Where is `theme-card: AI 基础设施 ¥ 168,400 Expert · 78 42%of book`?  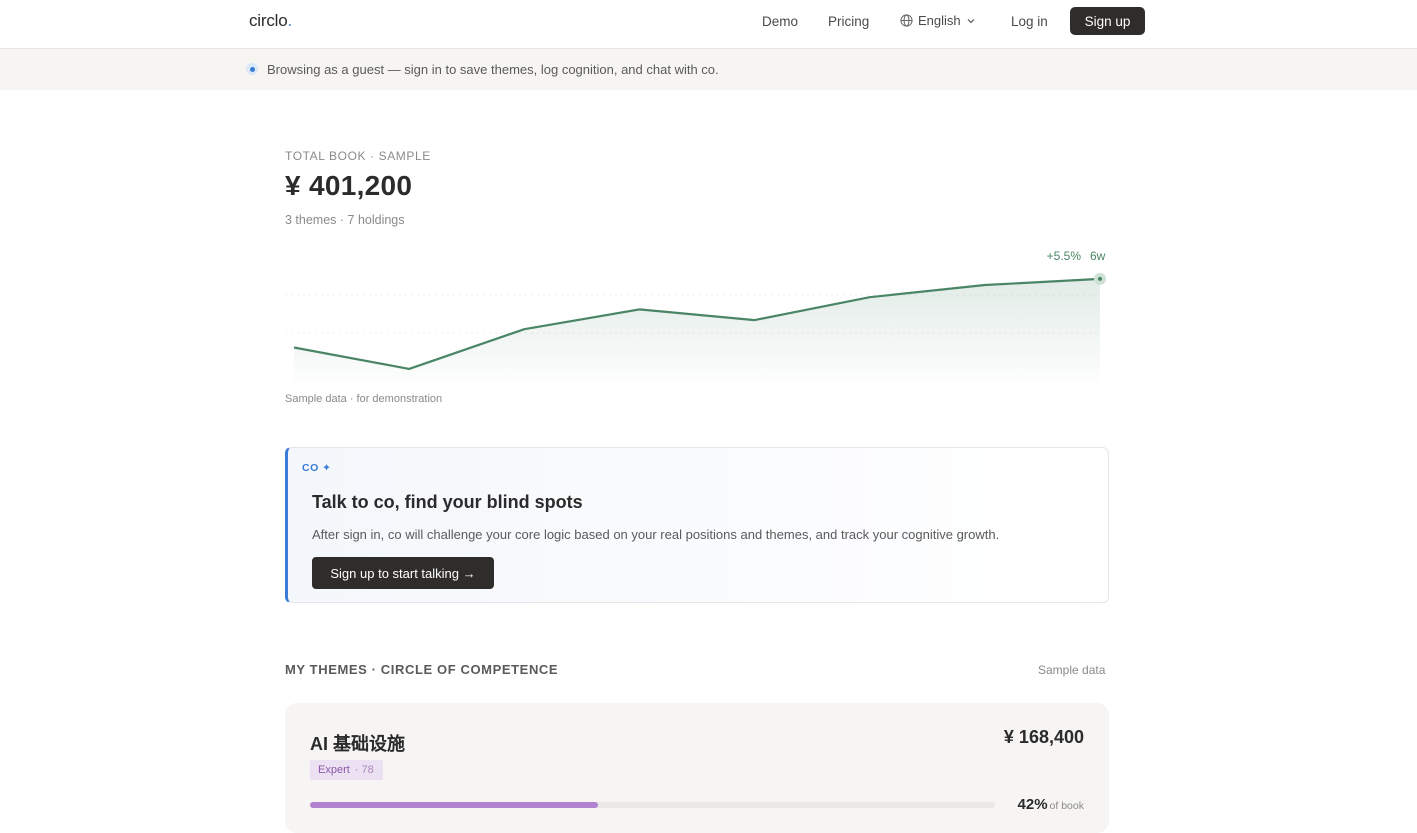
theme-card: AI 基础设施 ¥ 168,400 Expert · 78 42%of book is located at coordinates (697, 768).